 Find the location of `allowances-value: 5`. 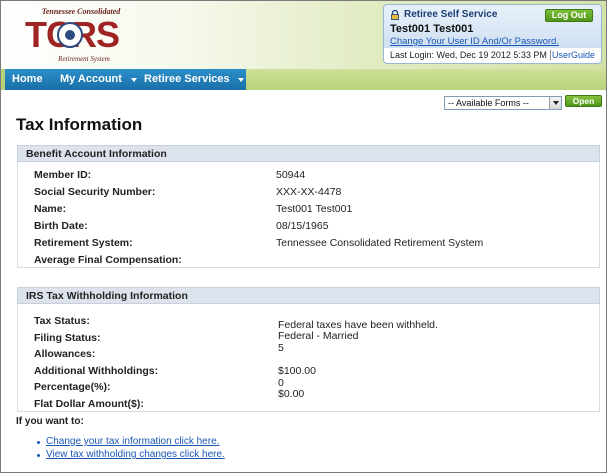

allowances-value: 5 is located at coordinates (281, 348).